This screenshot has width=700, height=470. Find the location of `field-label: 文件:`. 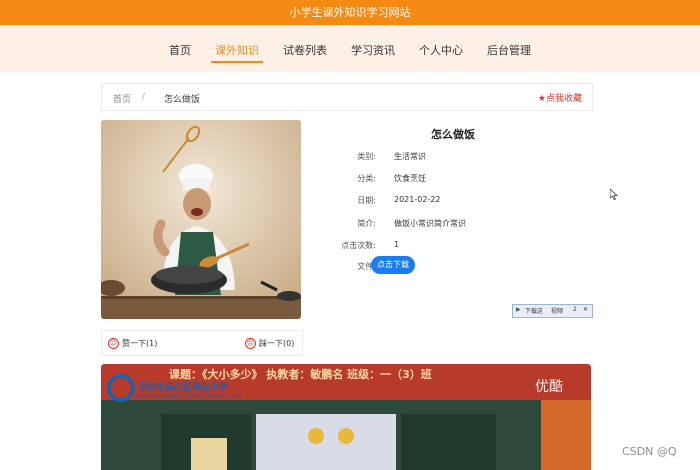

field-label: 文件: is located at coordinates (366, 266).